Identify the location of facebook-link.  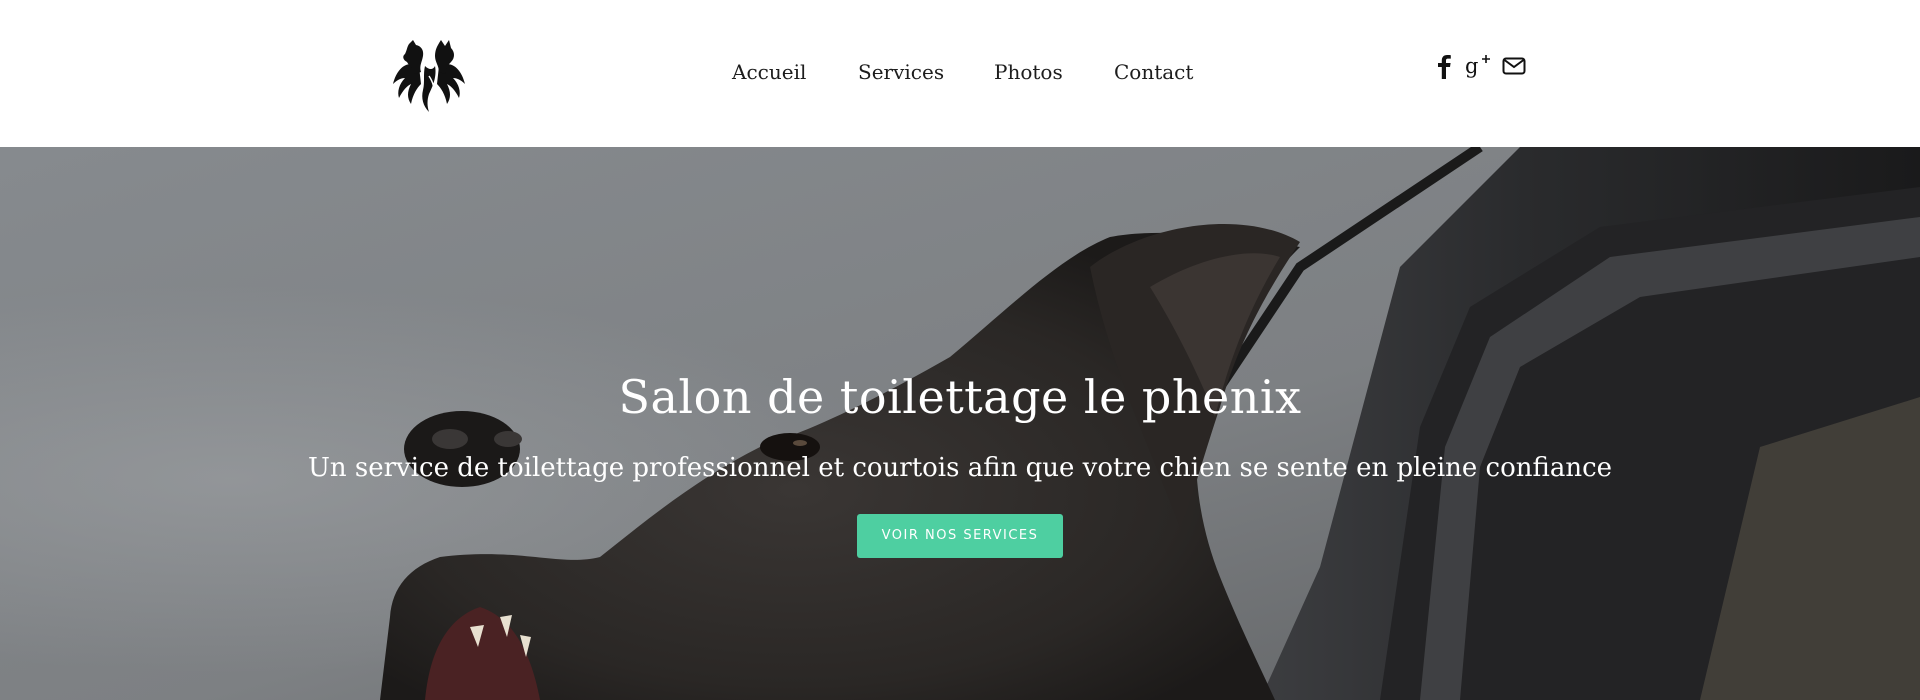
(1444, 66).